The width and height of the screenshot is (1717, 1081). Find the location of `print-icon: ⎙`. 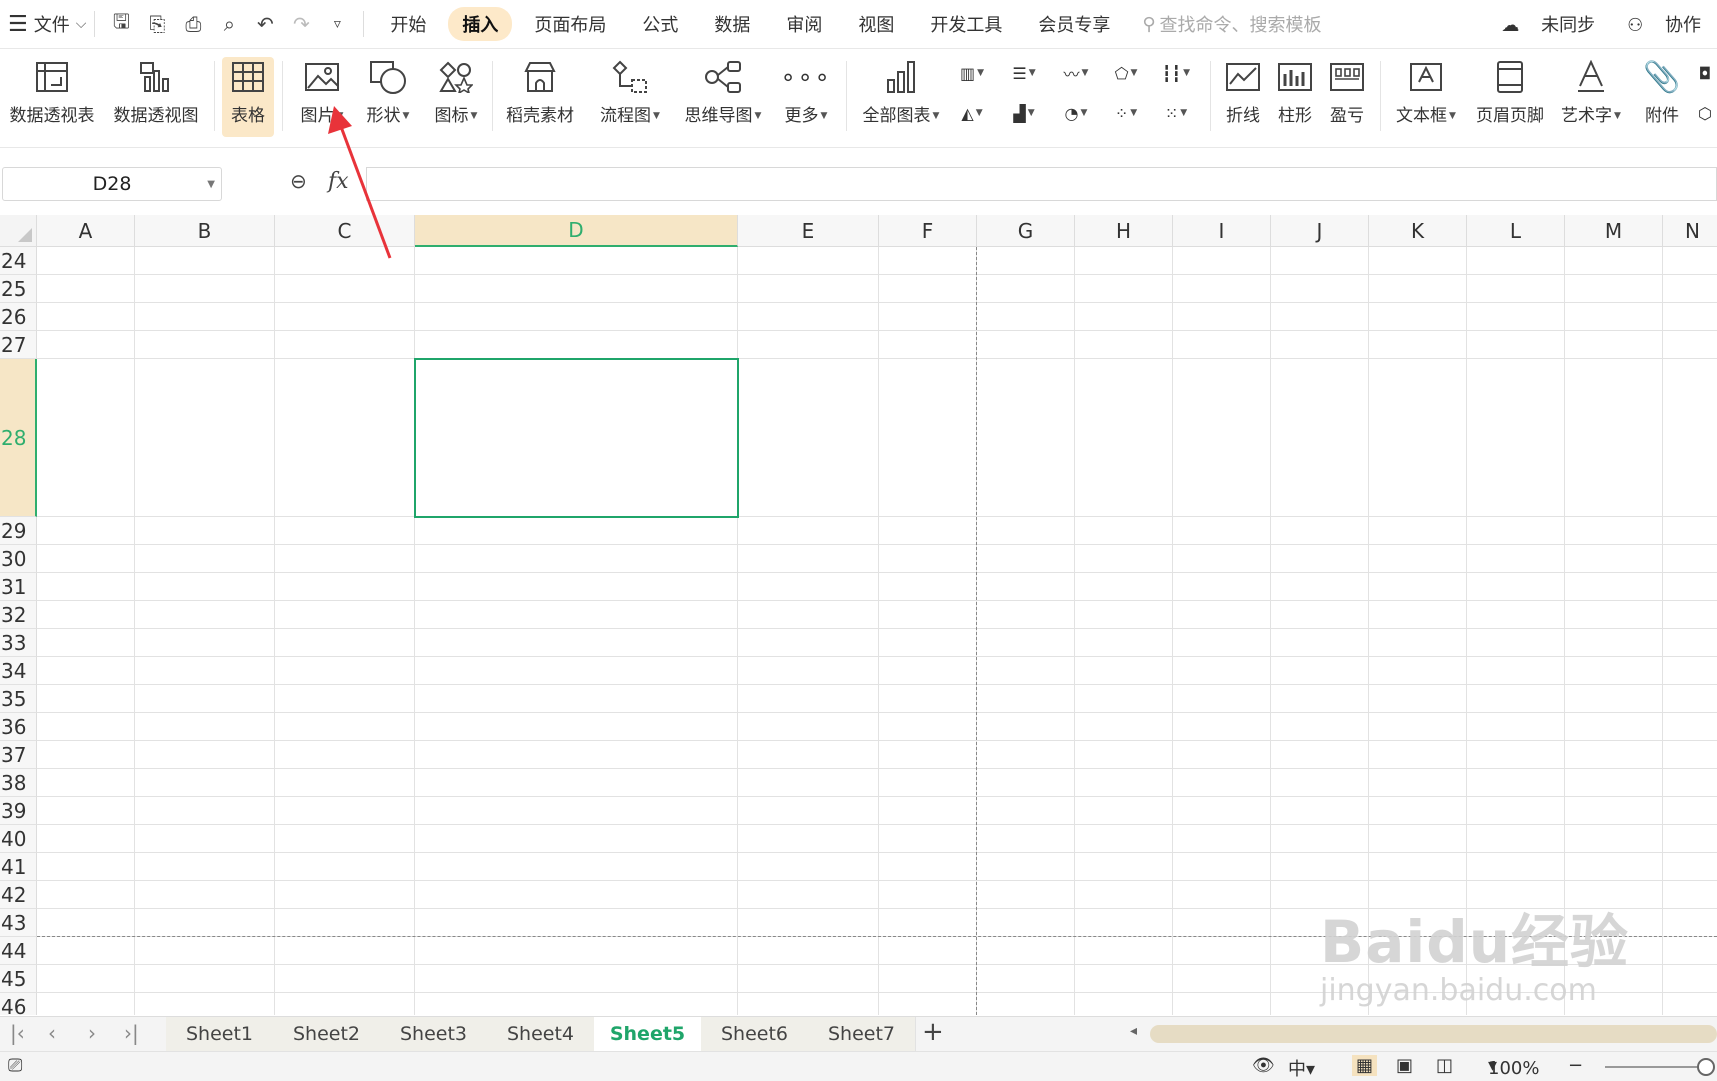

print-icon: ⎙ is located at coordinates (193, 24).